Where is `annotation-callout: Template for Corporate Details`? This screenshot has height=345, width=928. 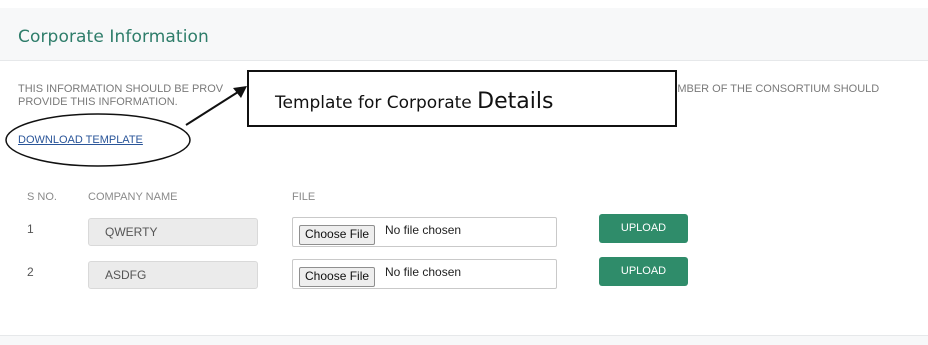 annotation-callout: Template for Corporate Details is located at coordinates (462, 98).